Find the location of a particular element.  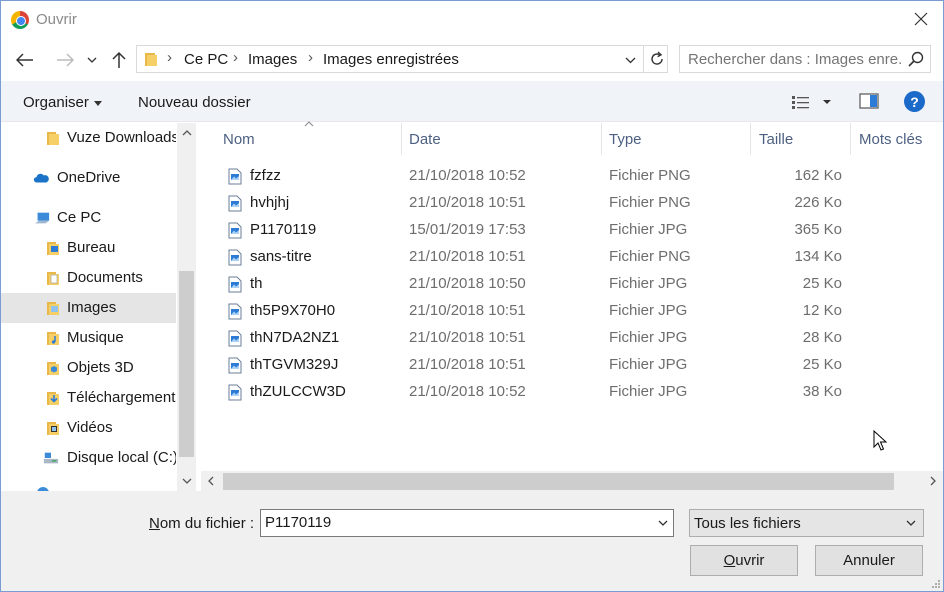

sidebar-item-label: Images is located at coordinates (92, 307).